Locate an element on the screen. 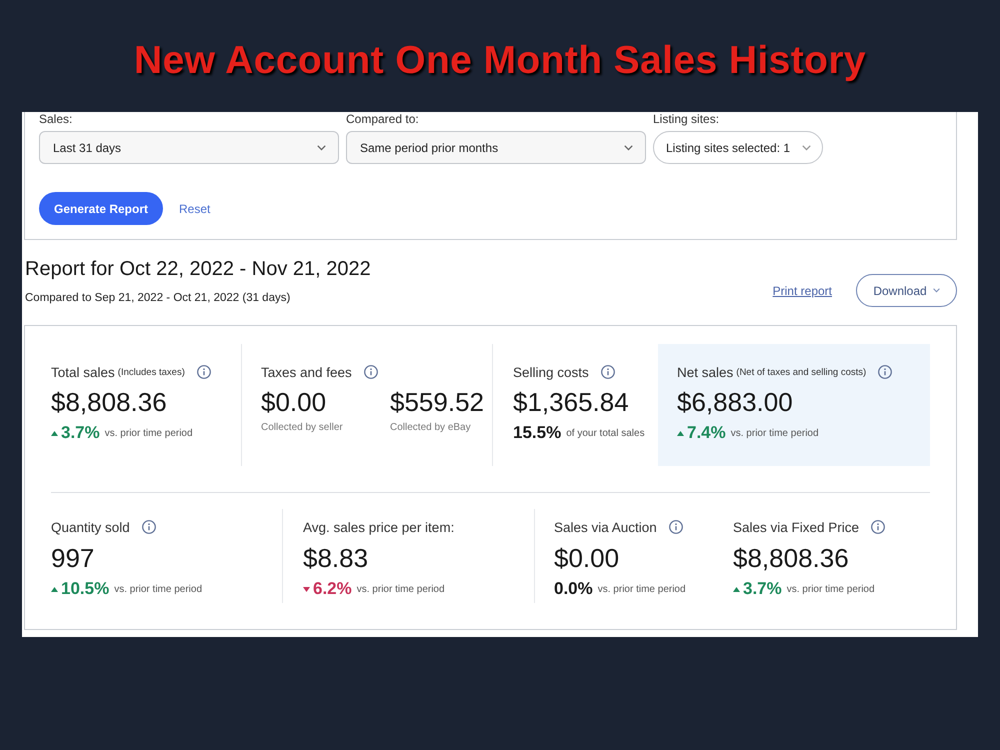  print-report-link: Print report is located at coordinates (802, 291).